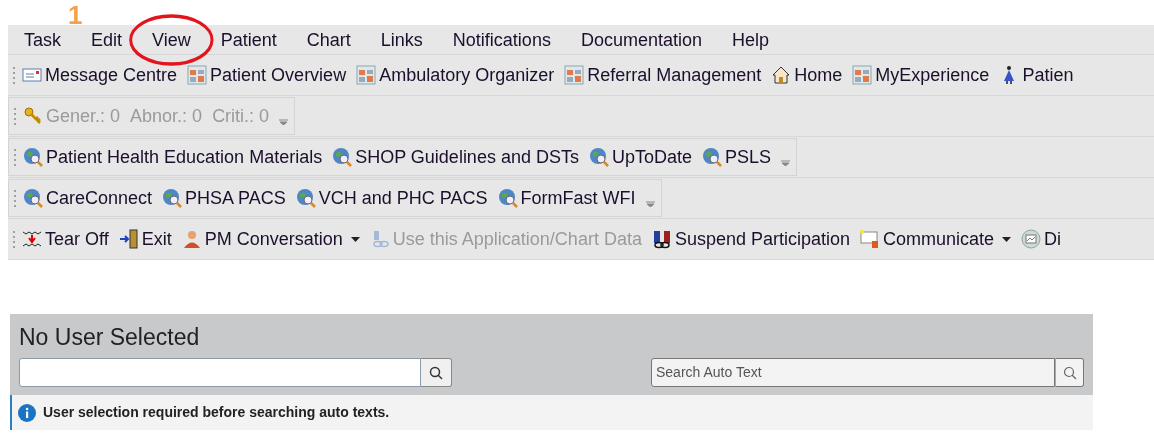 The height and width of the screenshot is (441, 1154). Describe the element at coordinates (640, 157) in the screenshot. I see `toolbar-button: UpToDate` at that location.